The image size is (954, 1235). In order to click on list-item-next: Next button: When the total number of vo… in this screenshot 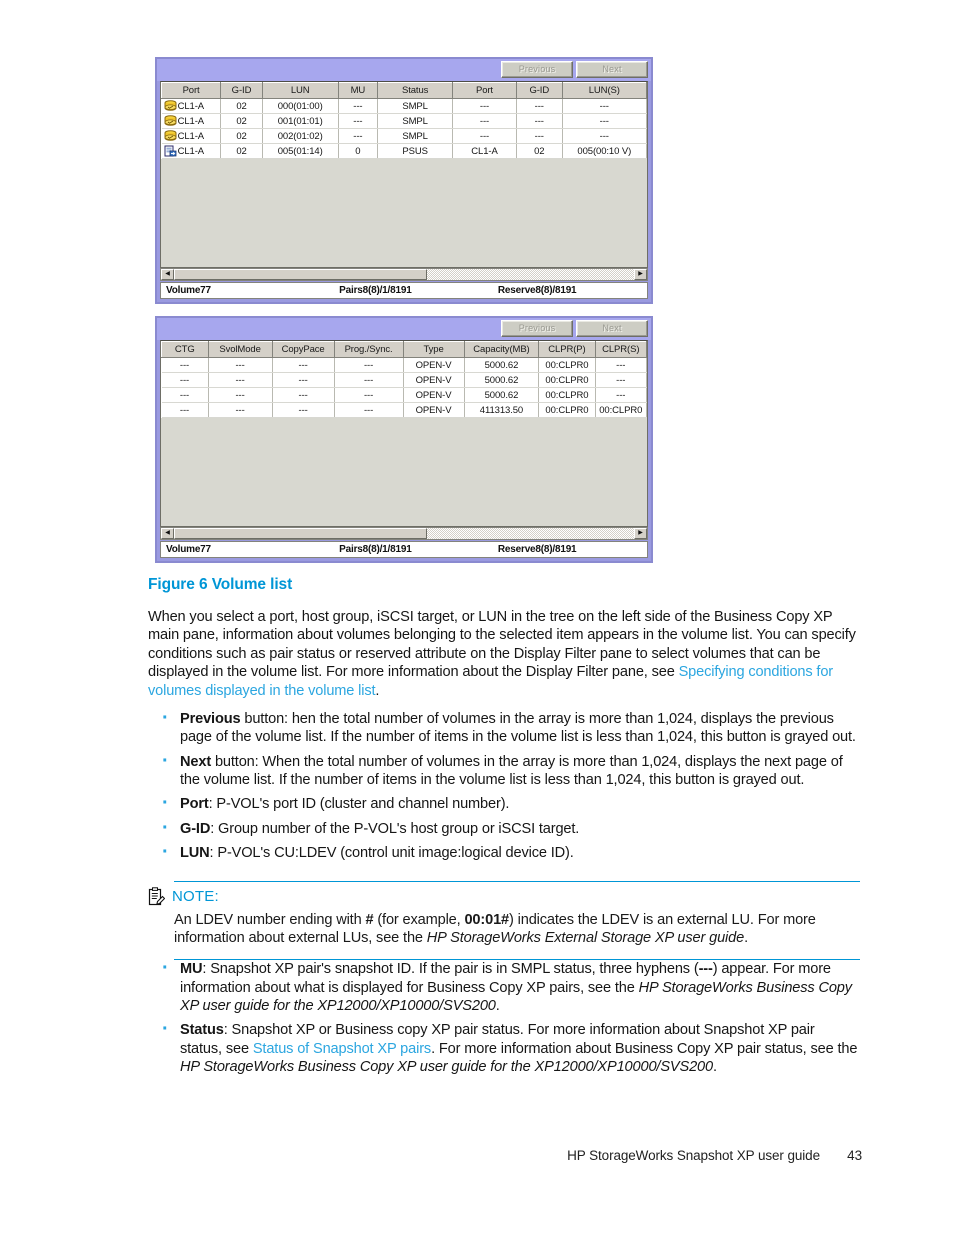, I will do `click(504, 769)`.